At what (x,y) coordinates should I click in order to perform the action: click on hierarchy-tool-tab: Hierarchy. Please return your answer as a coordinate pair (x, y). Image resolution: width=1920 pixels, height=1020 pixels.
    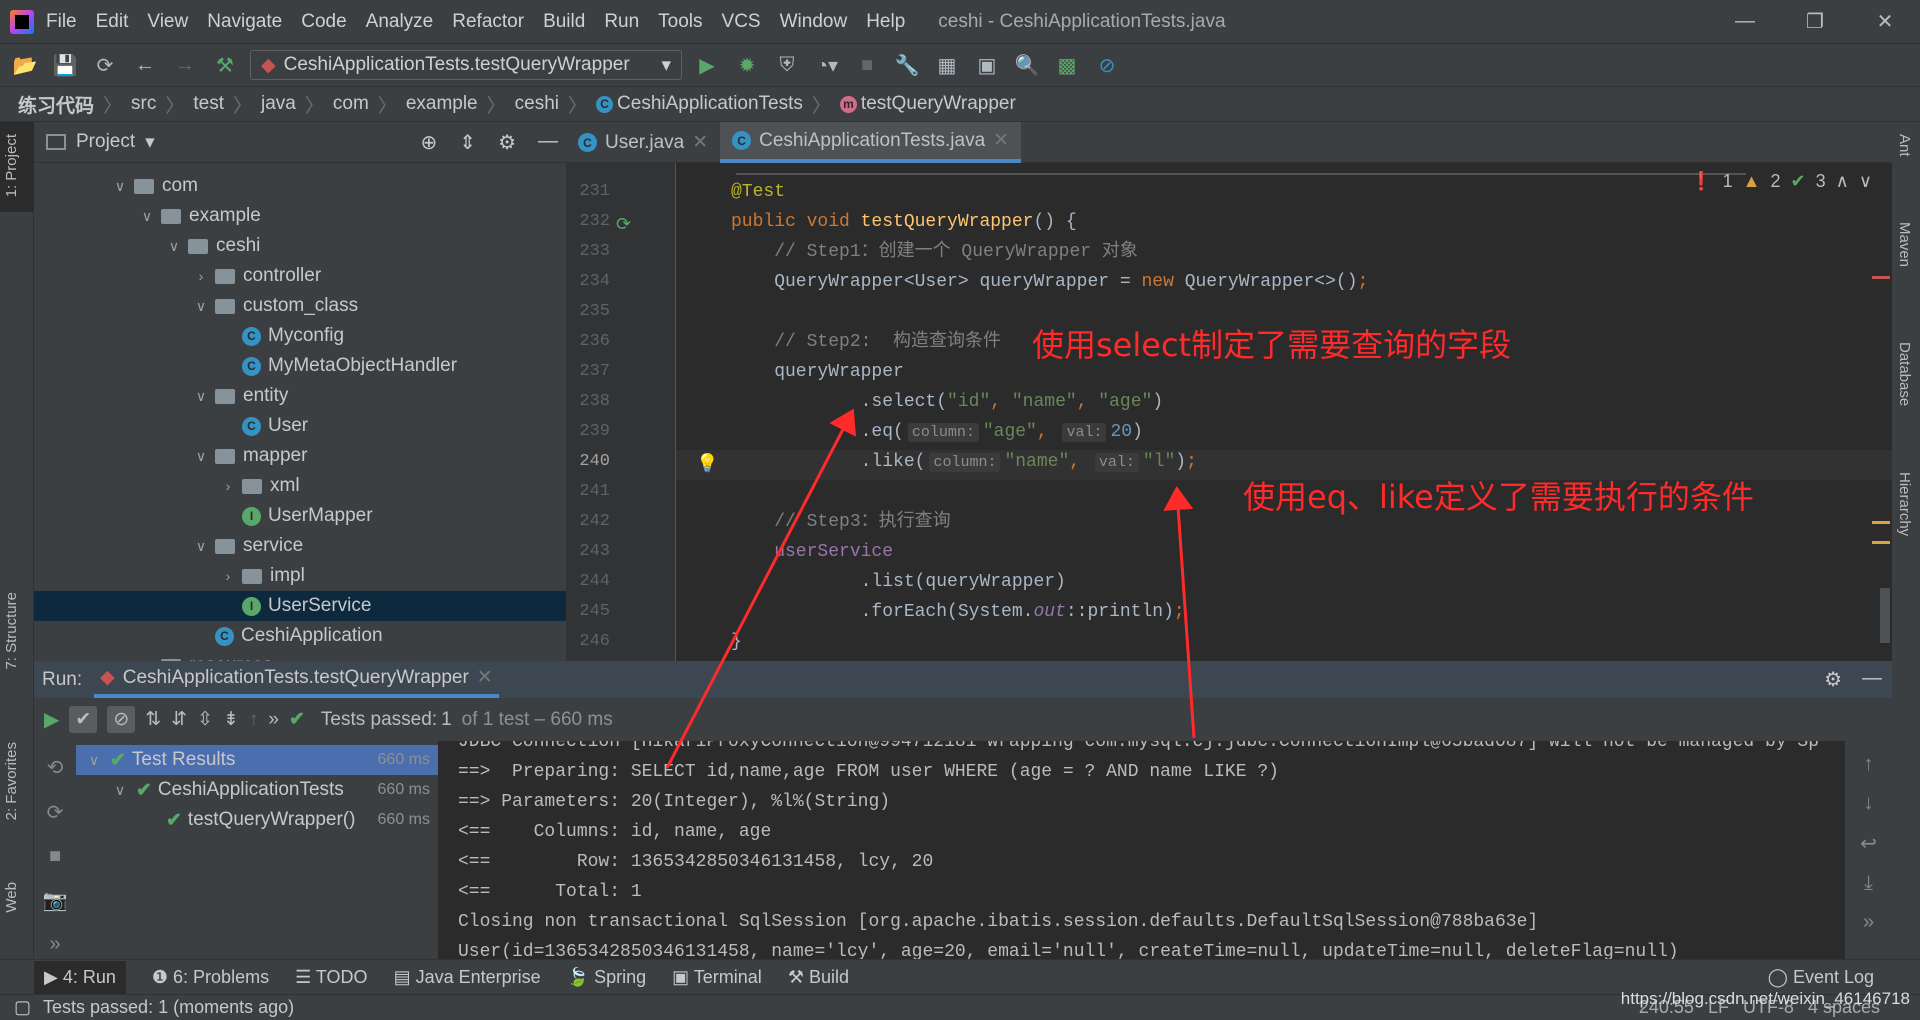
    Looking at the image, I should click on (1904, 504).